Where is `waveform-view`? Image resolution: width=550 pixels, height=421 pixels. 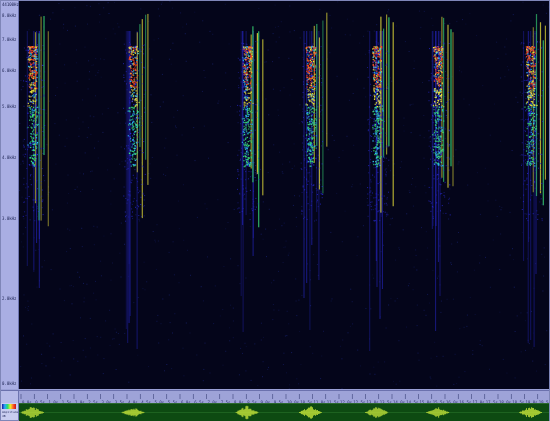 waveform-view is located at coordinates (284, 412).